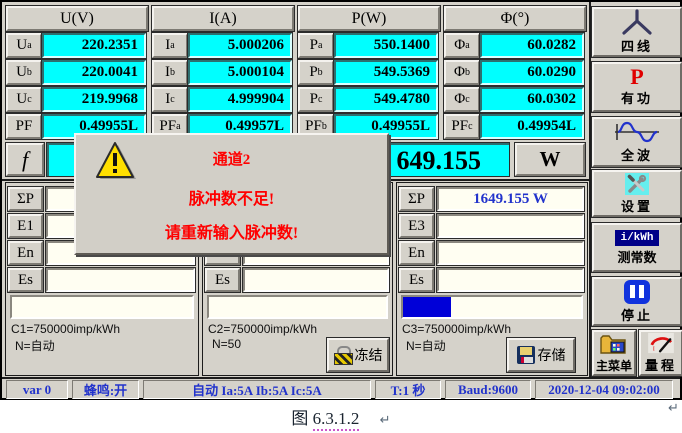 This screenshot has height=433, width=682. I want to click on freeze-button: 冻结, so click(358, 355).